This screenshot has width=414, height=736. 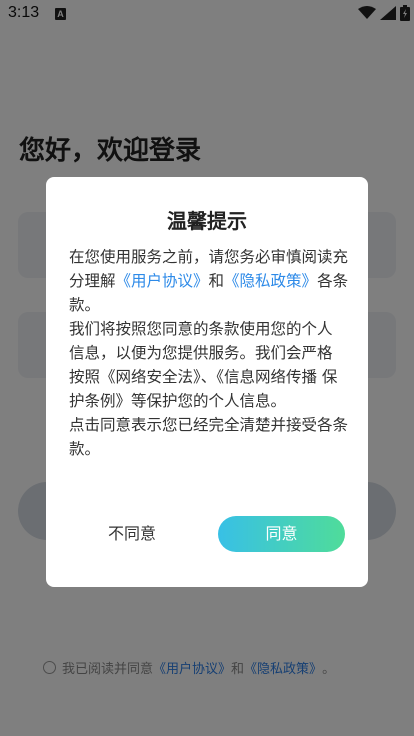 What do you see at coordinates (207, 221) in the screenshot?
I see `dialog-title: 温馨提示` at bounding box center [207, 221].